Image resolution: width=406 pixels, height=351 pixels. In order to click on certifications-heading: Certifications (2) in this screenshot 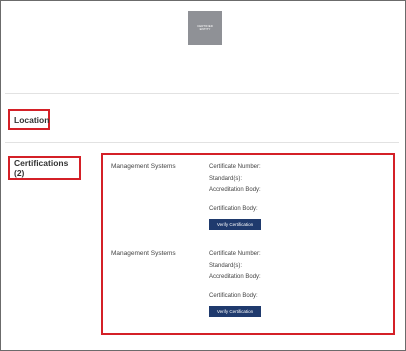, I will do `click(44, 168)`.